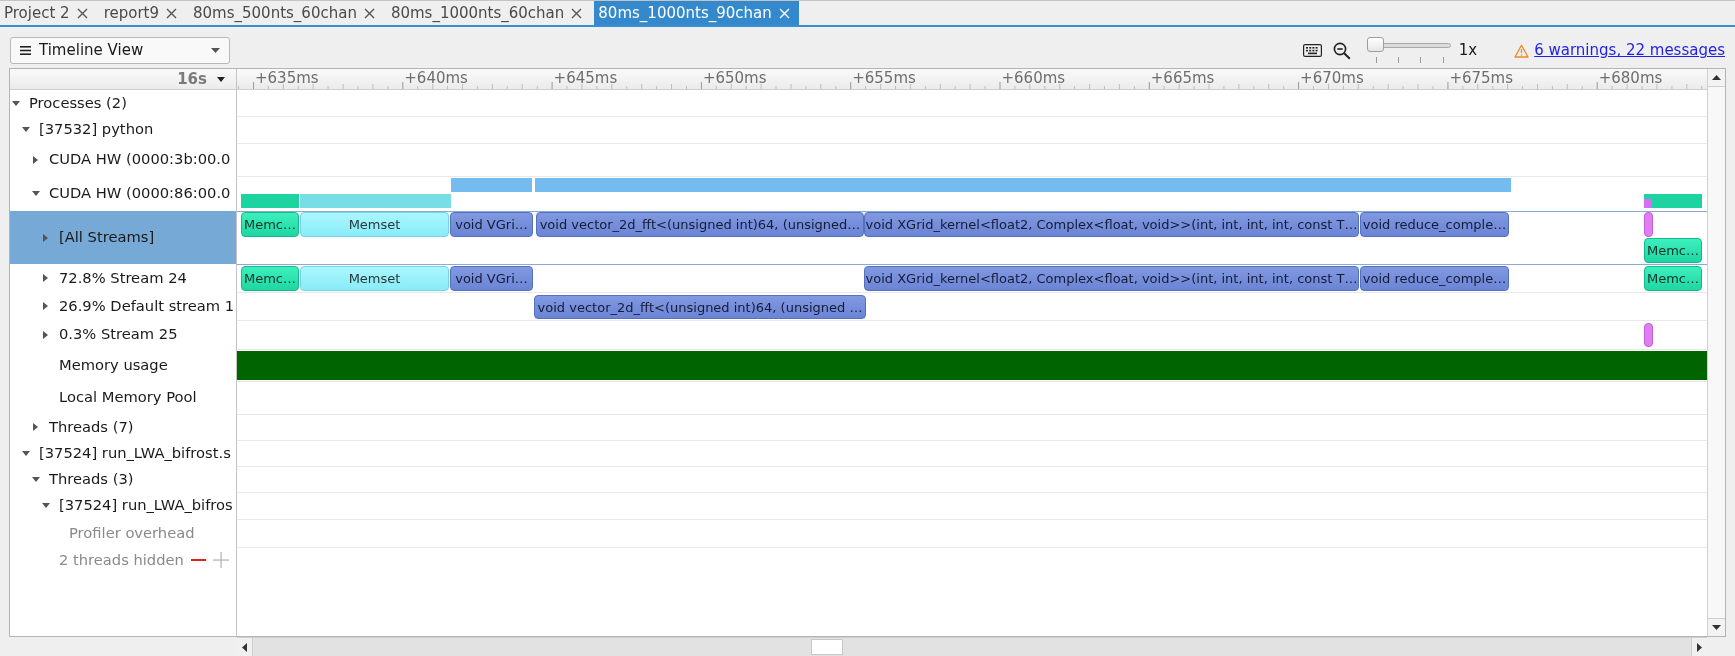  I want to click on time-label: +650ms, so click(734, 78).